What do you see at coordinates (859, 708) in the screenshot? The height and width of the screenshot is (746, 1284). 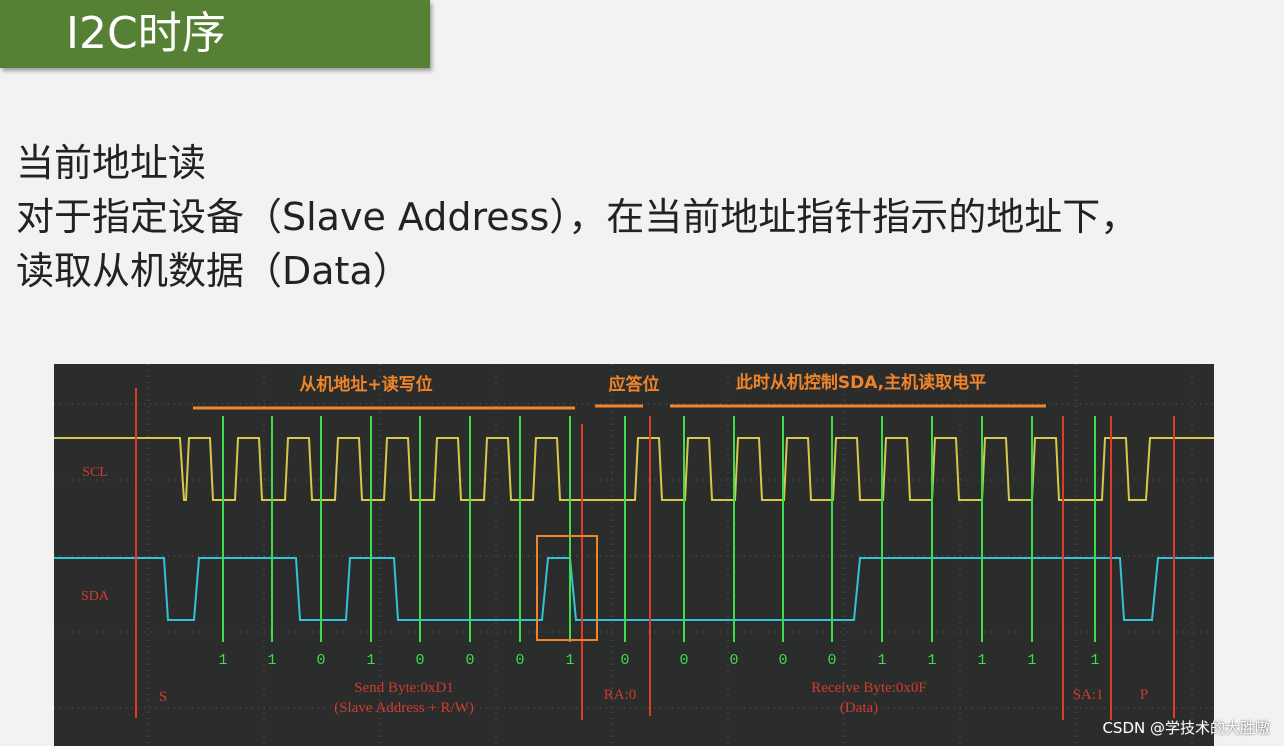 I see `decode-receive-detail: (Data)` at bounding box center [859, 708].